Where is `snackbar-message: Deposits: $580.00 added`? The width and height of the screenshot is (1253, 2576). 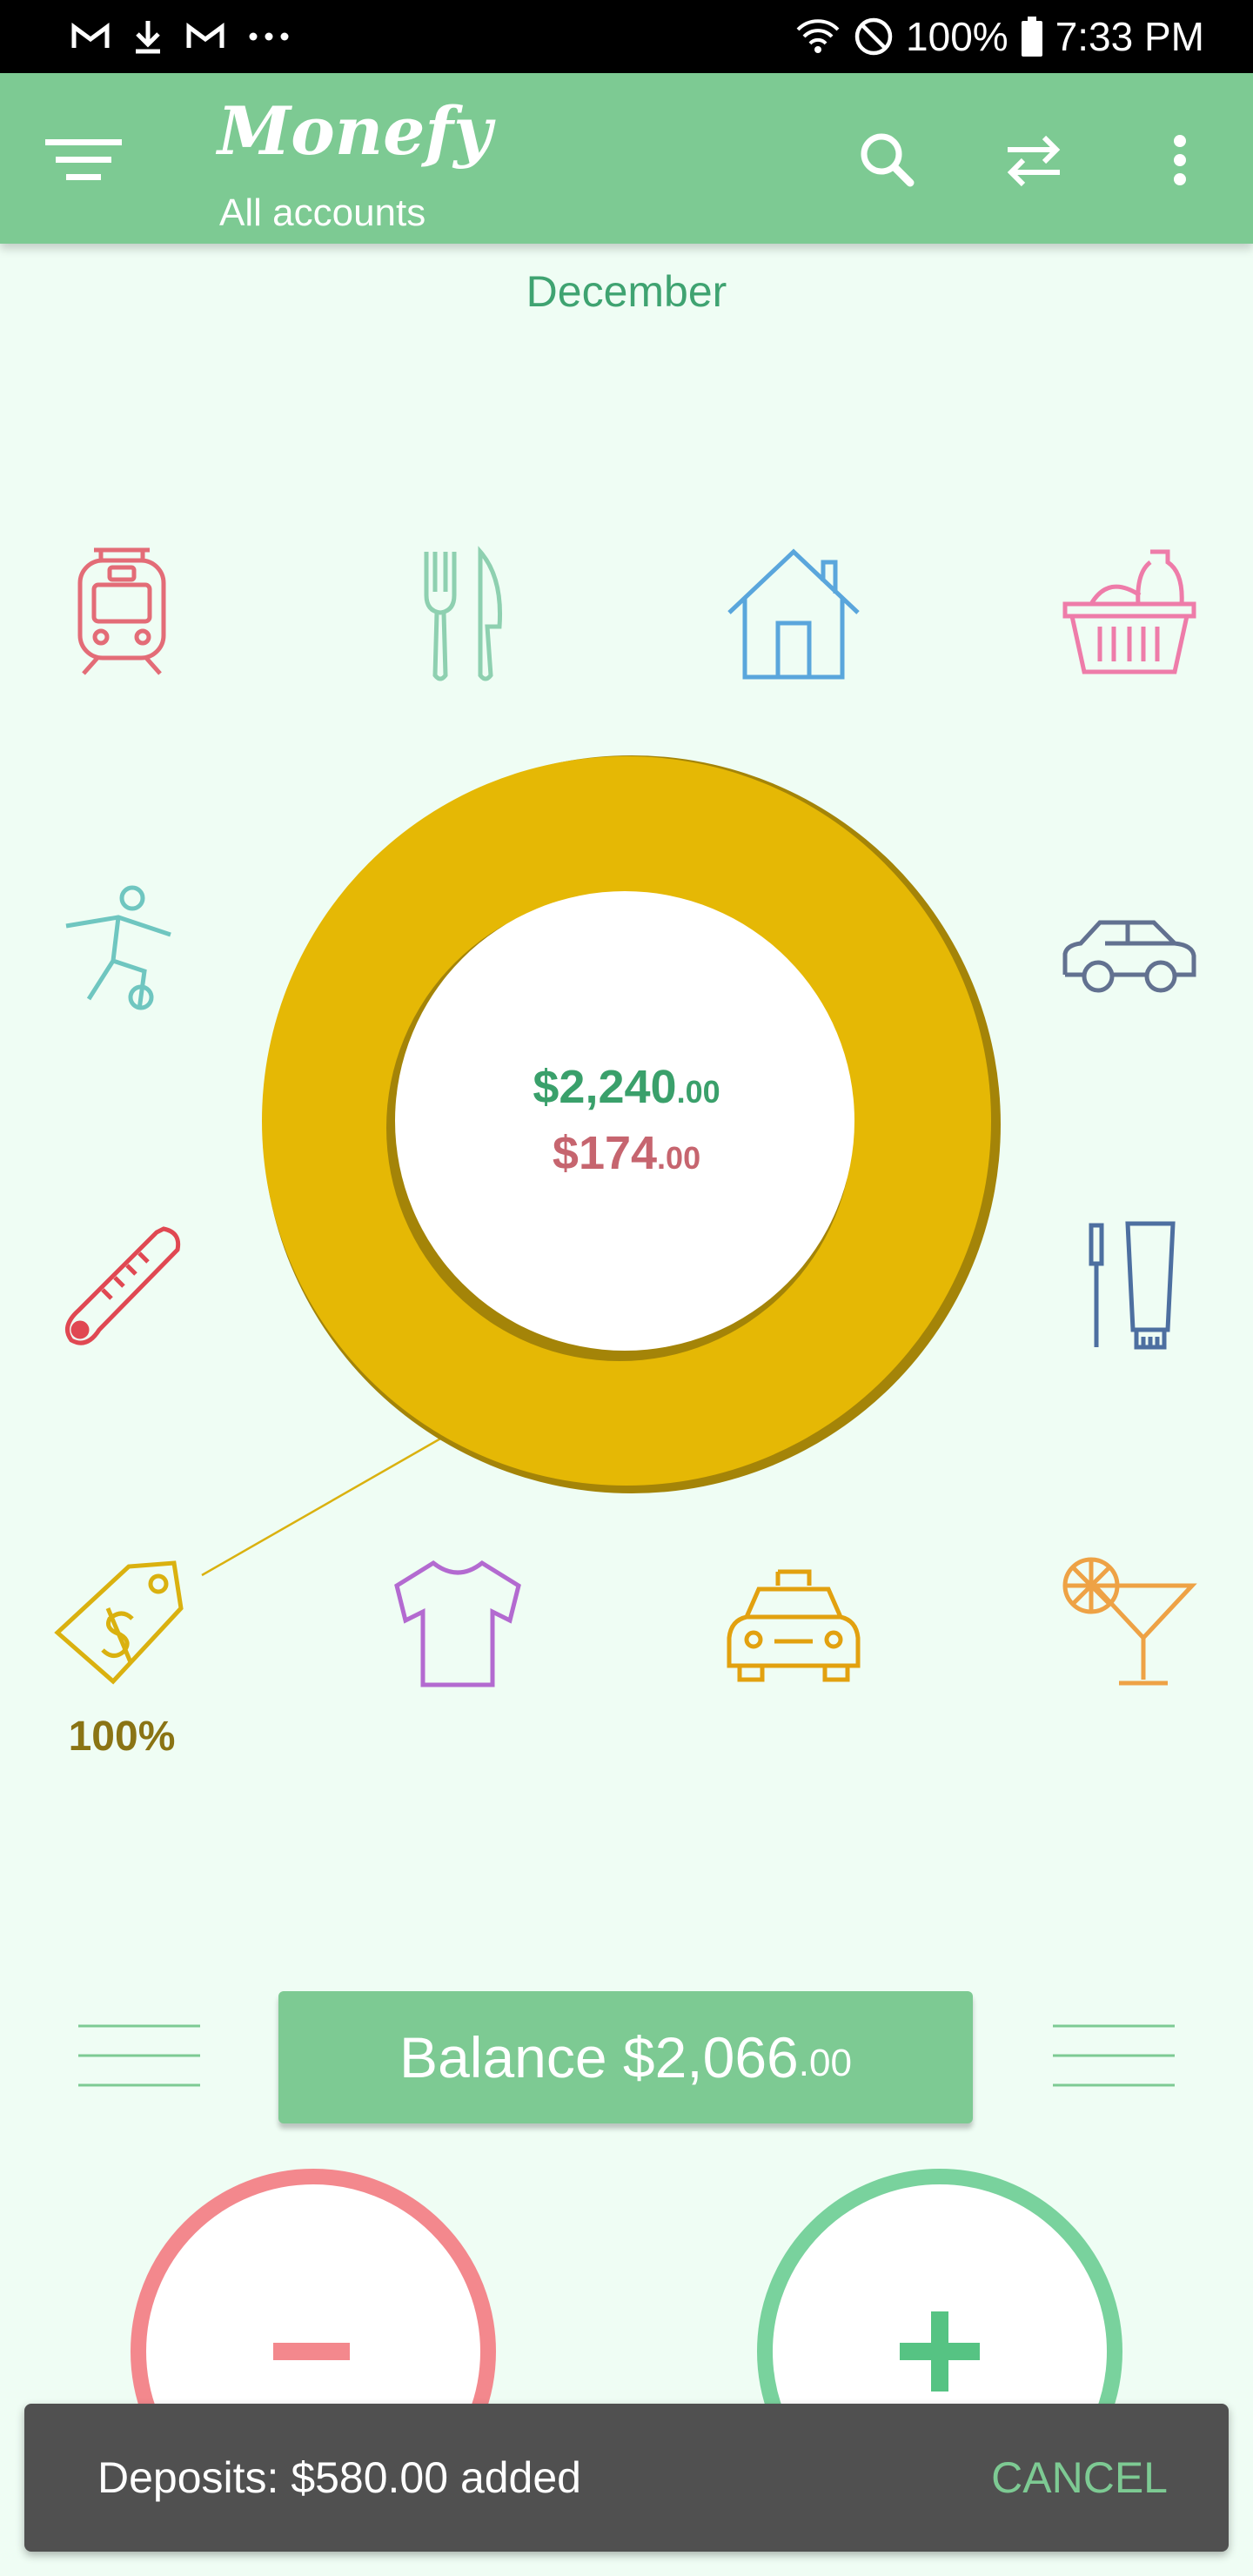 snackbar-message: Deposits: $580.00 added is located at coordinates (339, 2477).